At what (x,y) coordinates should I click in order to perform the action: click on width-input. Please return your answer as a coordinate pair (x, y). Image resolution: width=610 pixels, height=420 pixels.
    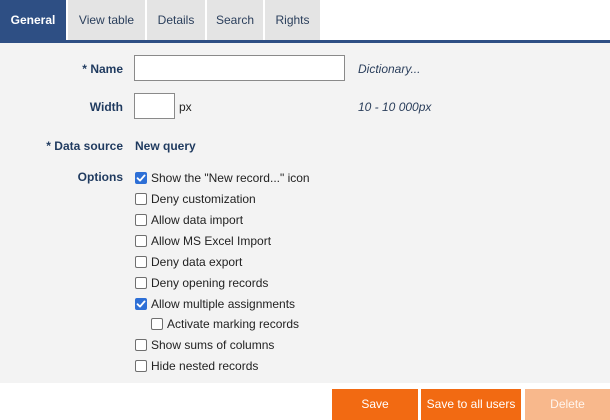
    Looking at the image, I should click on (154, 106).